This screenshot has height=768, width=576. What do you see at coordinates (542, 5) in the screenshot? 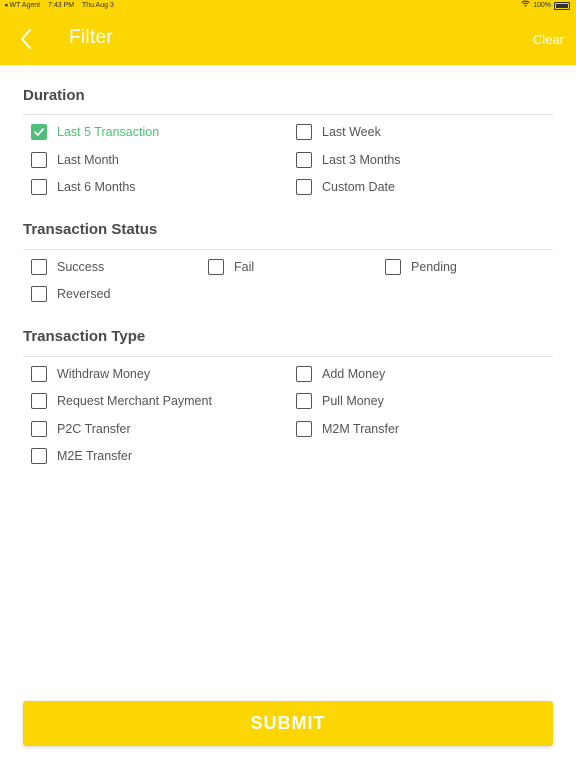
I see `battery-percent: 100%` at bounding box center [542, 5].